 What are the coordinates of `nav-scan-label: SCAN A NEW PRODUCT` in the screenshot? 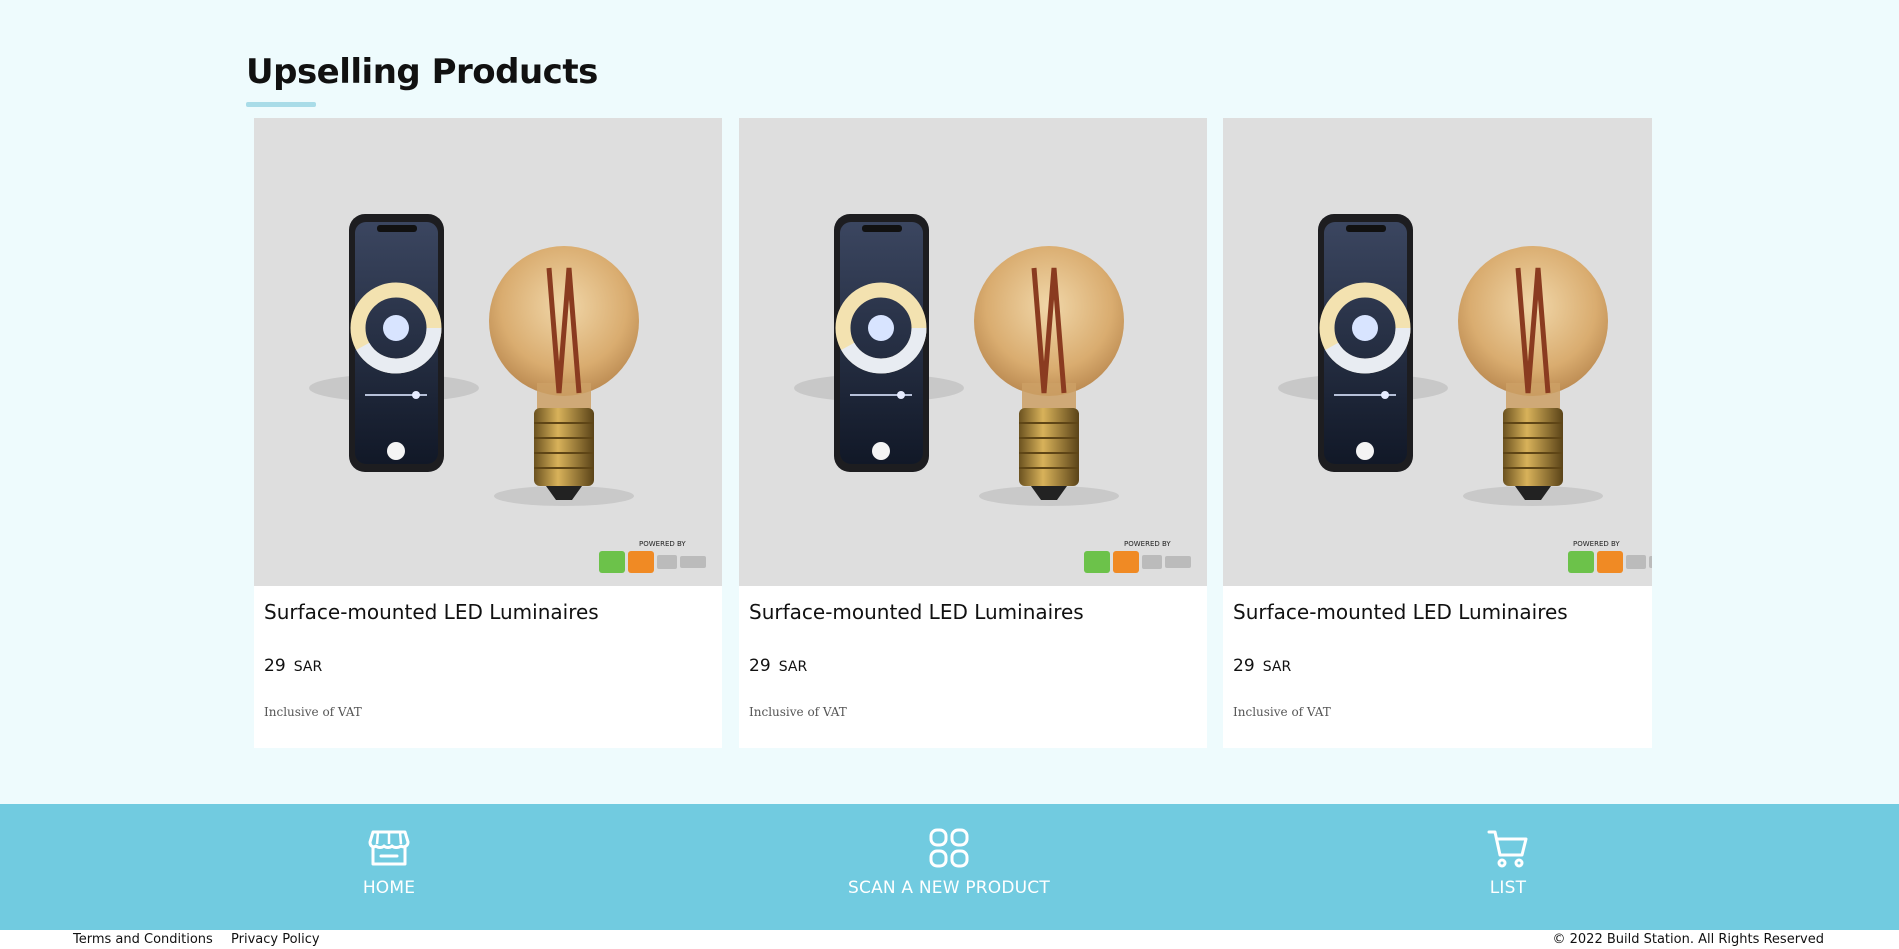 It's located at (949, 888).